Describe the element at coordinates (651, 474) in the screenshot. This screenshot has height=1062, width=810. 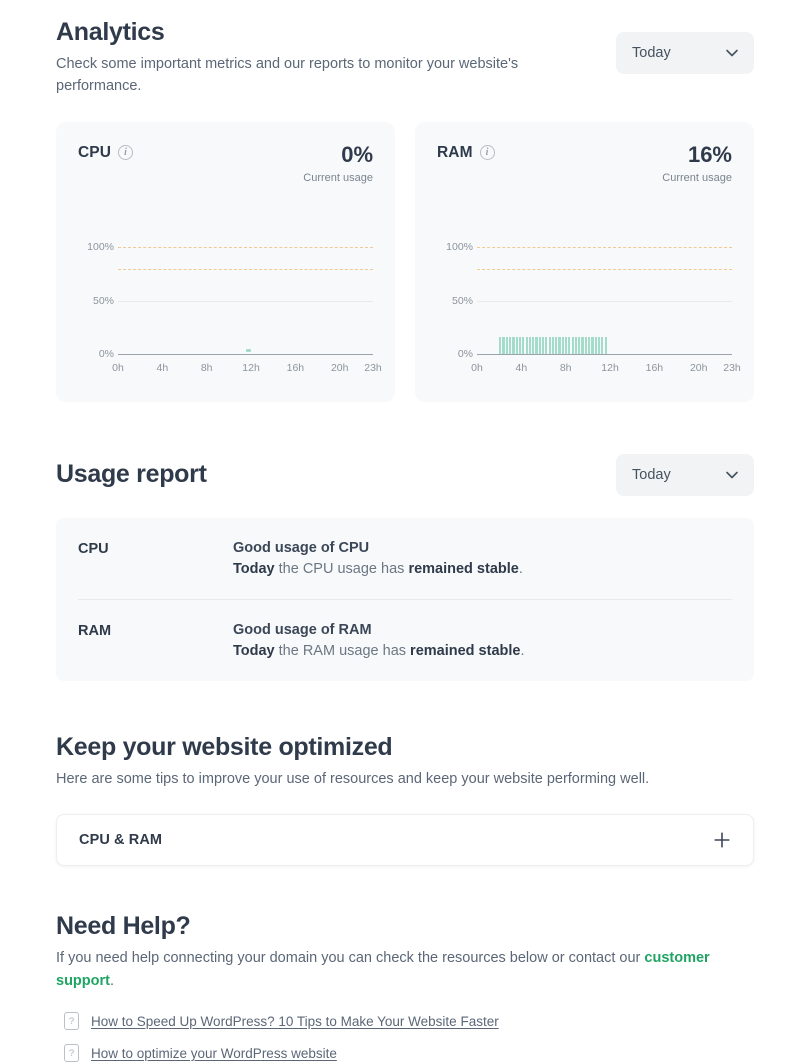
I see `usage-report-period-value: Today` at that location.